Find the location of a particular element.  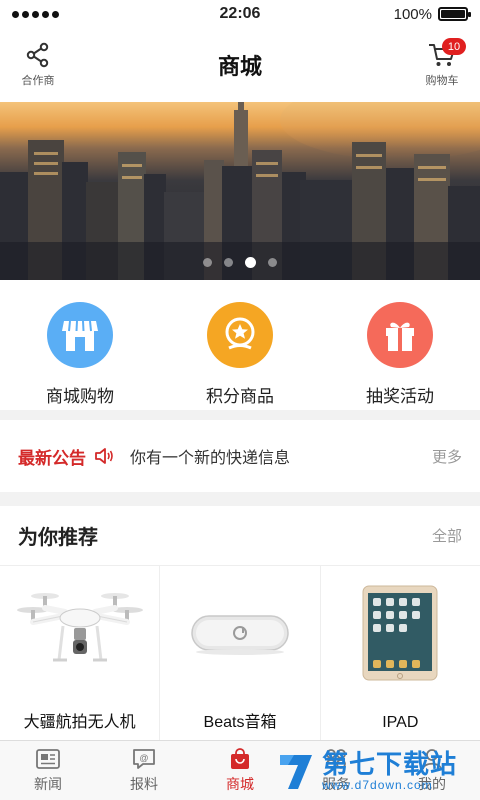

battery-percent: 100% is located at coordinates (412, 14).